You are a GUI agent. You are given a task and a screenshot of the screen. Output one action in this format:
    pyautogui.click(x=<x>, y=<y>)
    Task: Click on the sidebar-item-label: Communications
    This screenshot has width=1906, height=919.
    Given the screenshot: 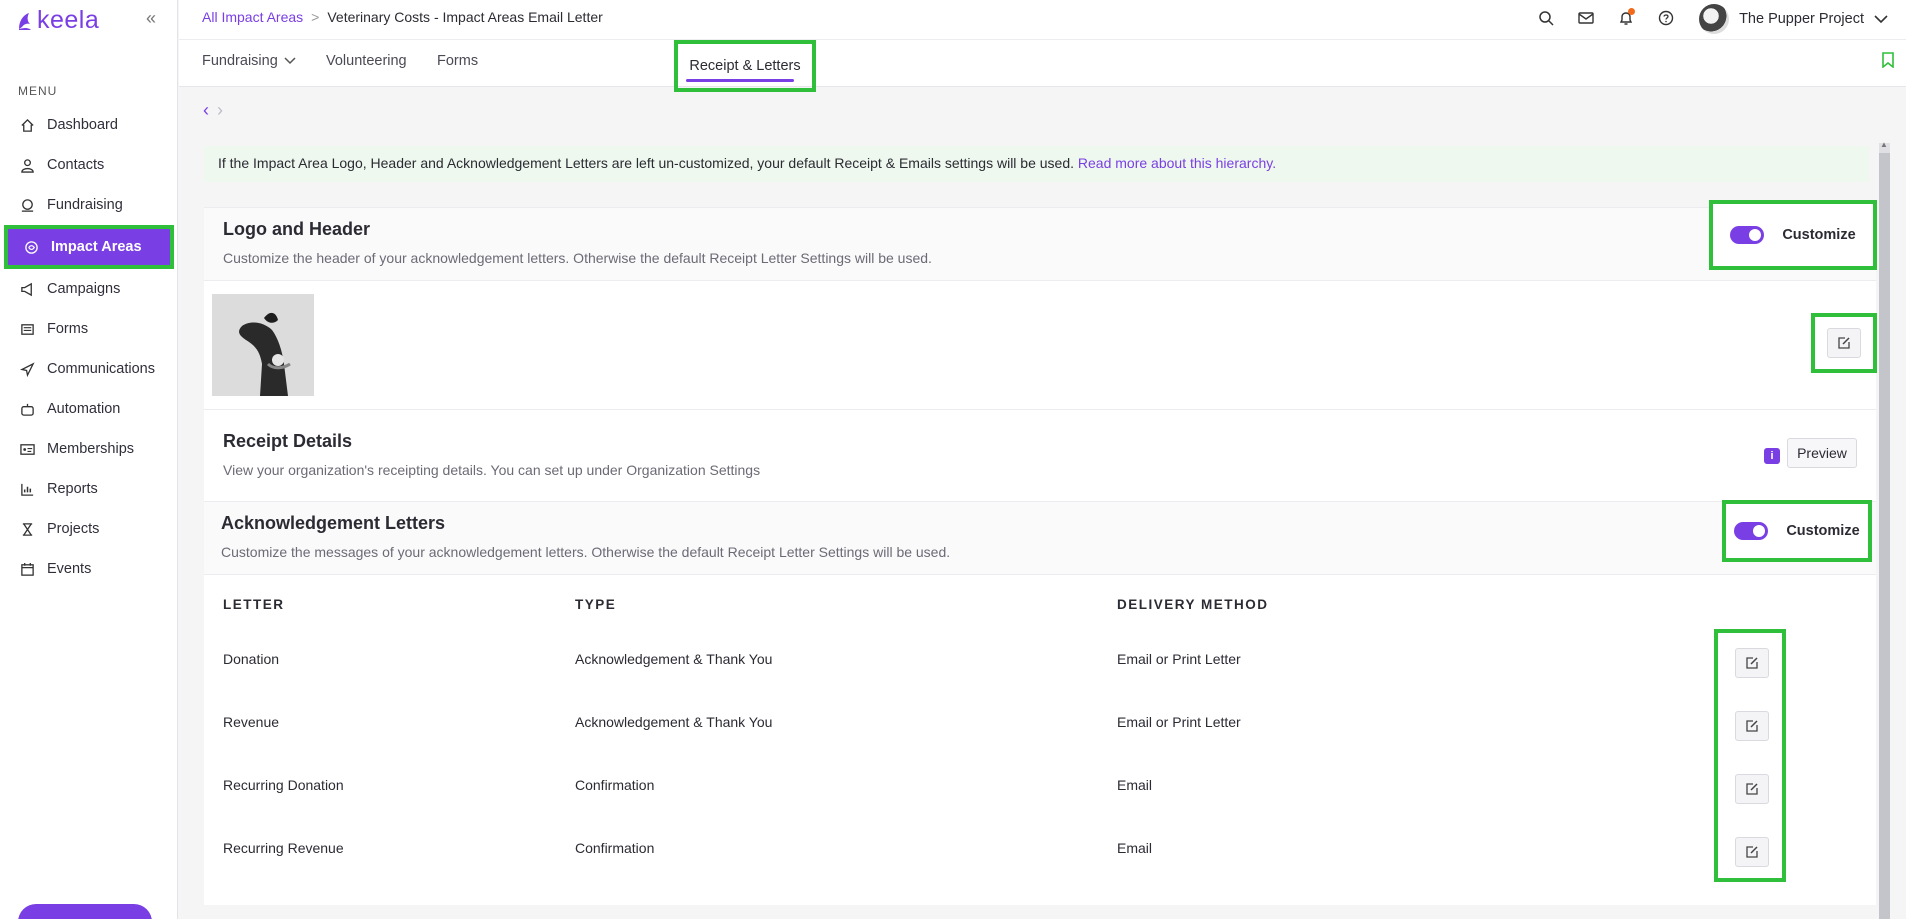 What is the action you would take?
    pyautogui.click(x=101, y=369)
    